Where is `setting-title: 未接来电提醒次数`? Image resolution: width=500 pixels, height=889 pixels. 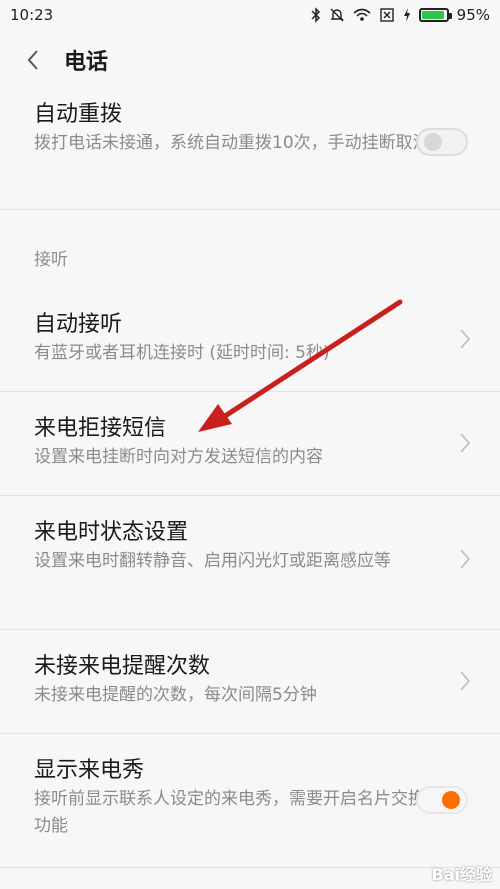
setting-title: 未接来电提醒次数 is located at coordinates (122, 666).